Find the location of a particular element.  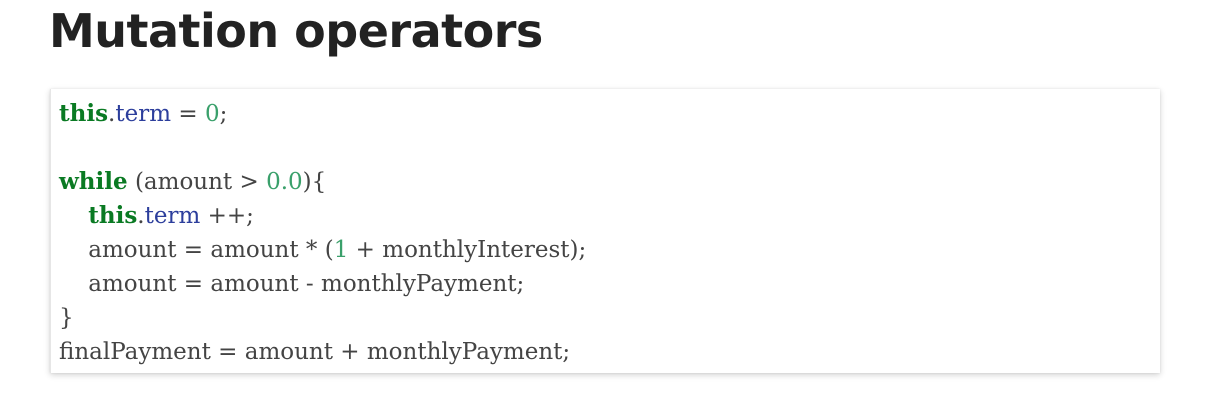

code-text: } is located at coordinates (66, 318).